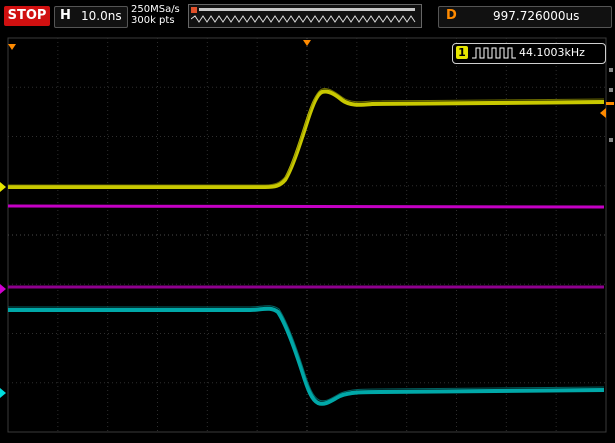  What do you see at coordinates (306, 206) in the screenshot?
I see `ch2-trace` at bounding box center [306, 206].